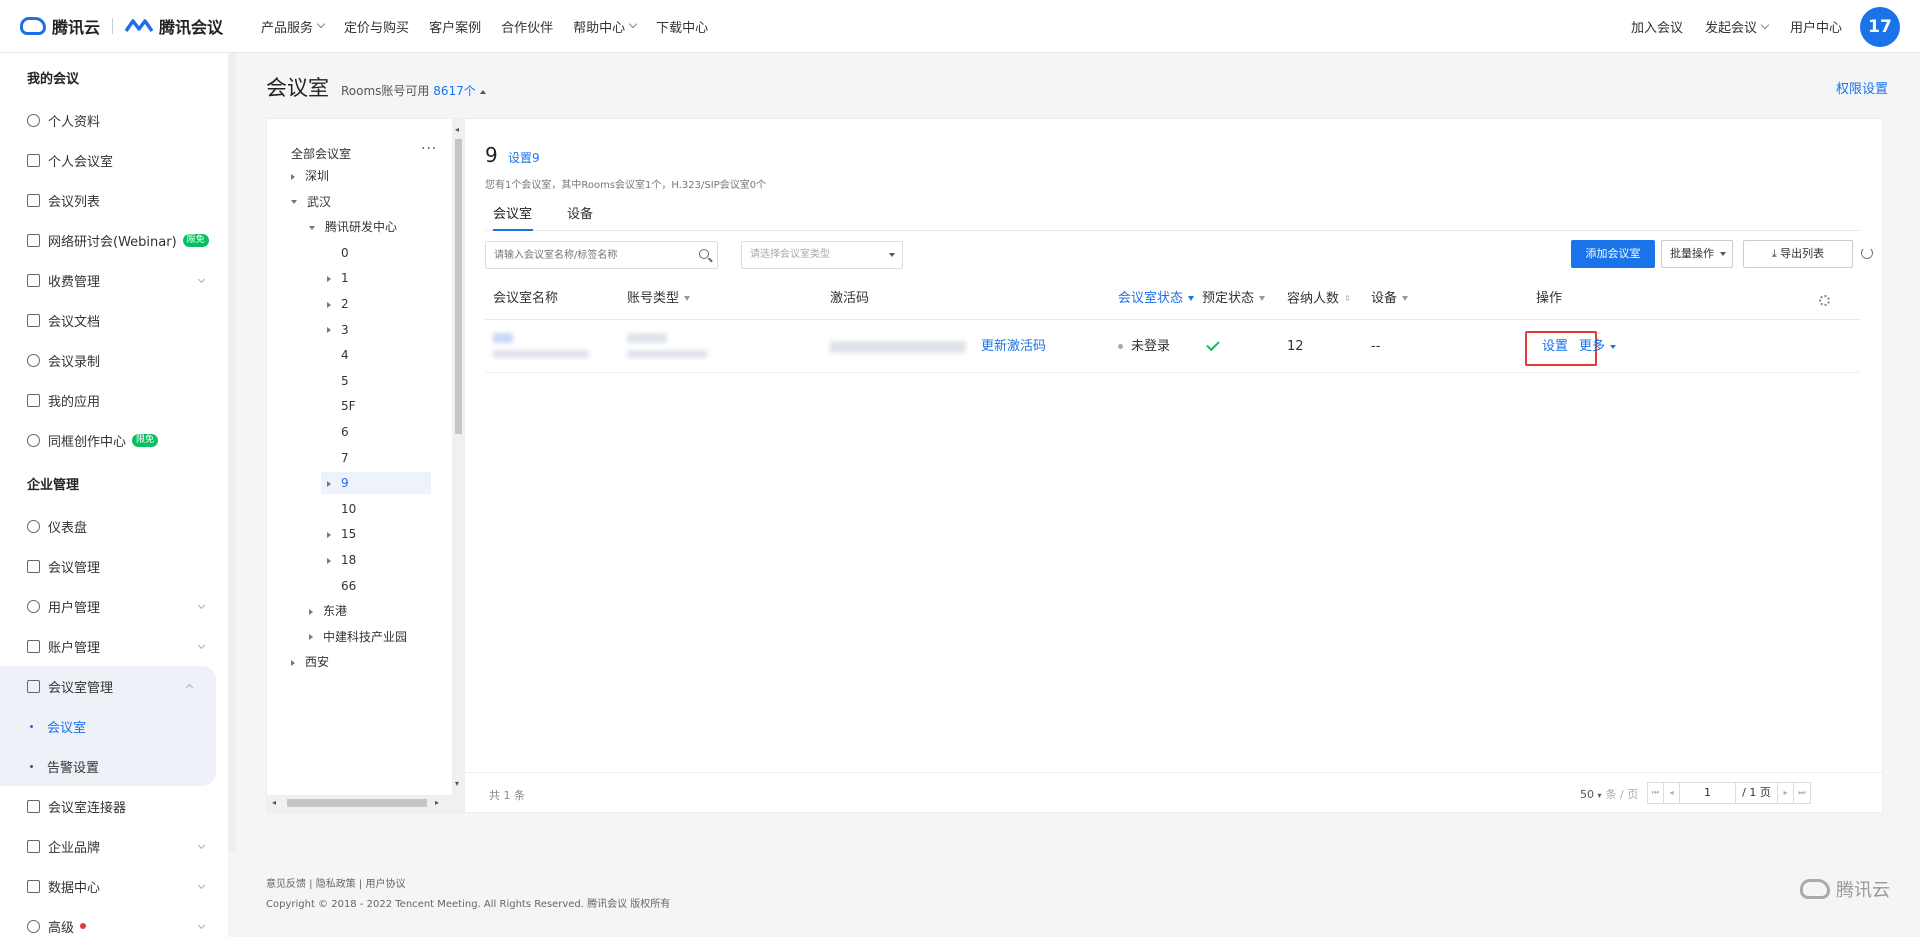 The width and height of the screenshot is (1920, 937). Describe the element at coordinates (311, 202) in the screenshot. I see `tree-node: 武汉` at that location.